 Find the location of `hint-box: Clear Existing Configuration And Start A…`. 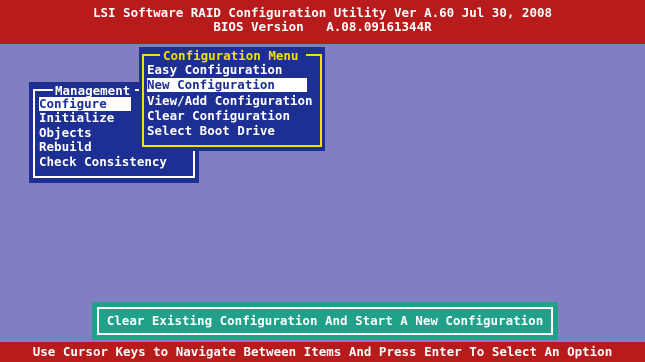

hint-box: Clear Existing Configuration And Start A… is located at coordinates (325, 321).